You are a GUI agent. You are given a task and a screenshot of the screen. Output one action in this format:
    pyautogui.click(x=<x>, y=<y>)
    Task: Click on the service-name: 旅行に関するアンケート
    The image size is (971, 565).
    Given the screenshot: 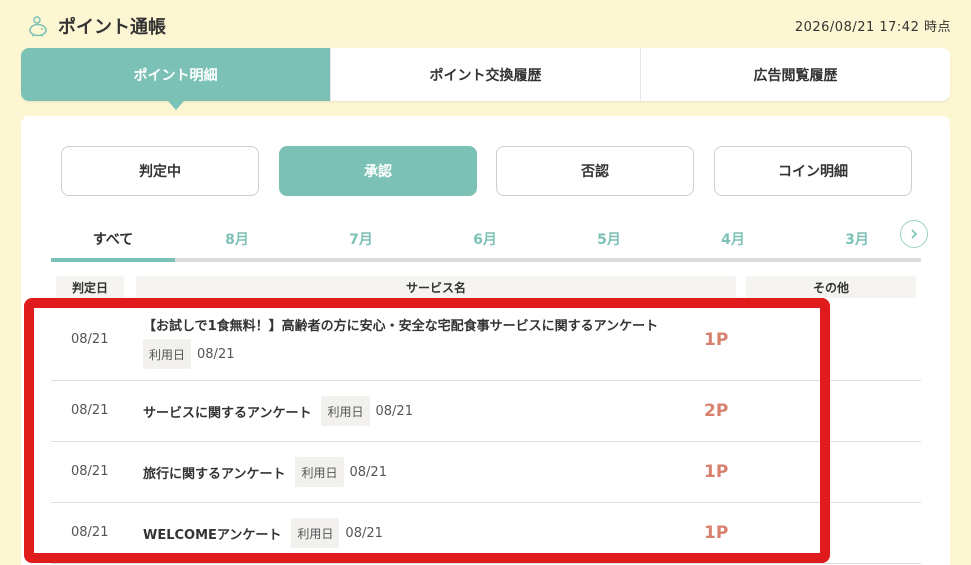 What is the action you would take?
    pyautogui.click(x=214, y=474)
    